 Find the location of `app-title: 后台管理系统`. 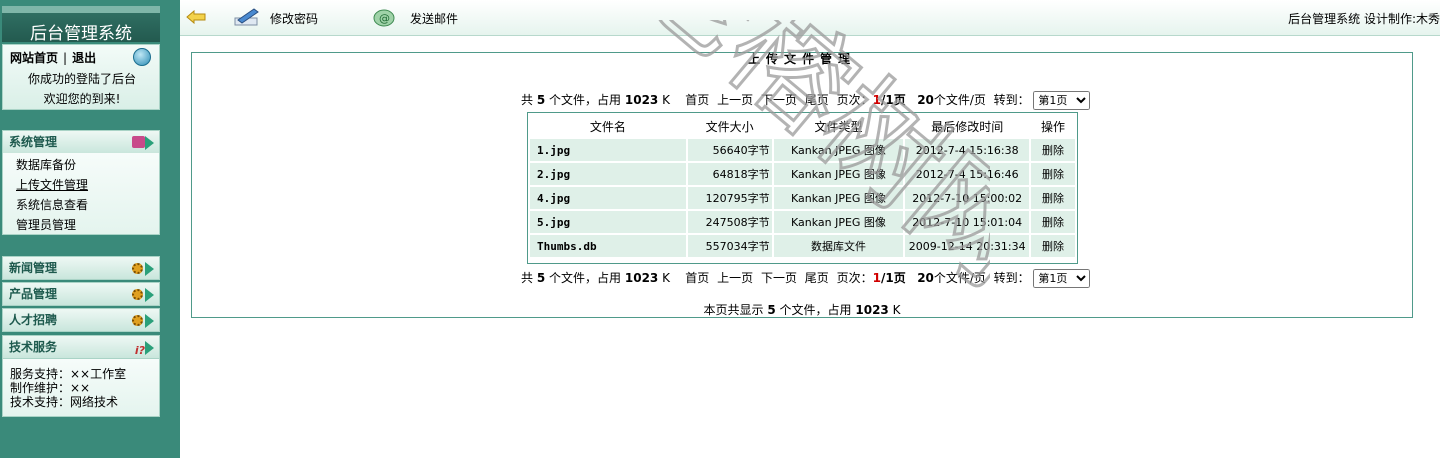

app-title: 后台管理系统 is located at coordinates (81, 25).